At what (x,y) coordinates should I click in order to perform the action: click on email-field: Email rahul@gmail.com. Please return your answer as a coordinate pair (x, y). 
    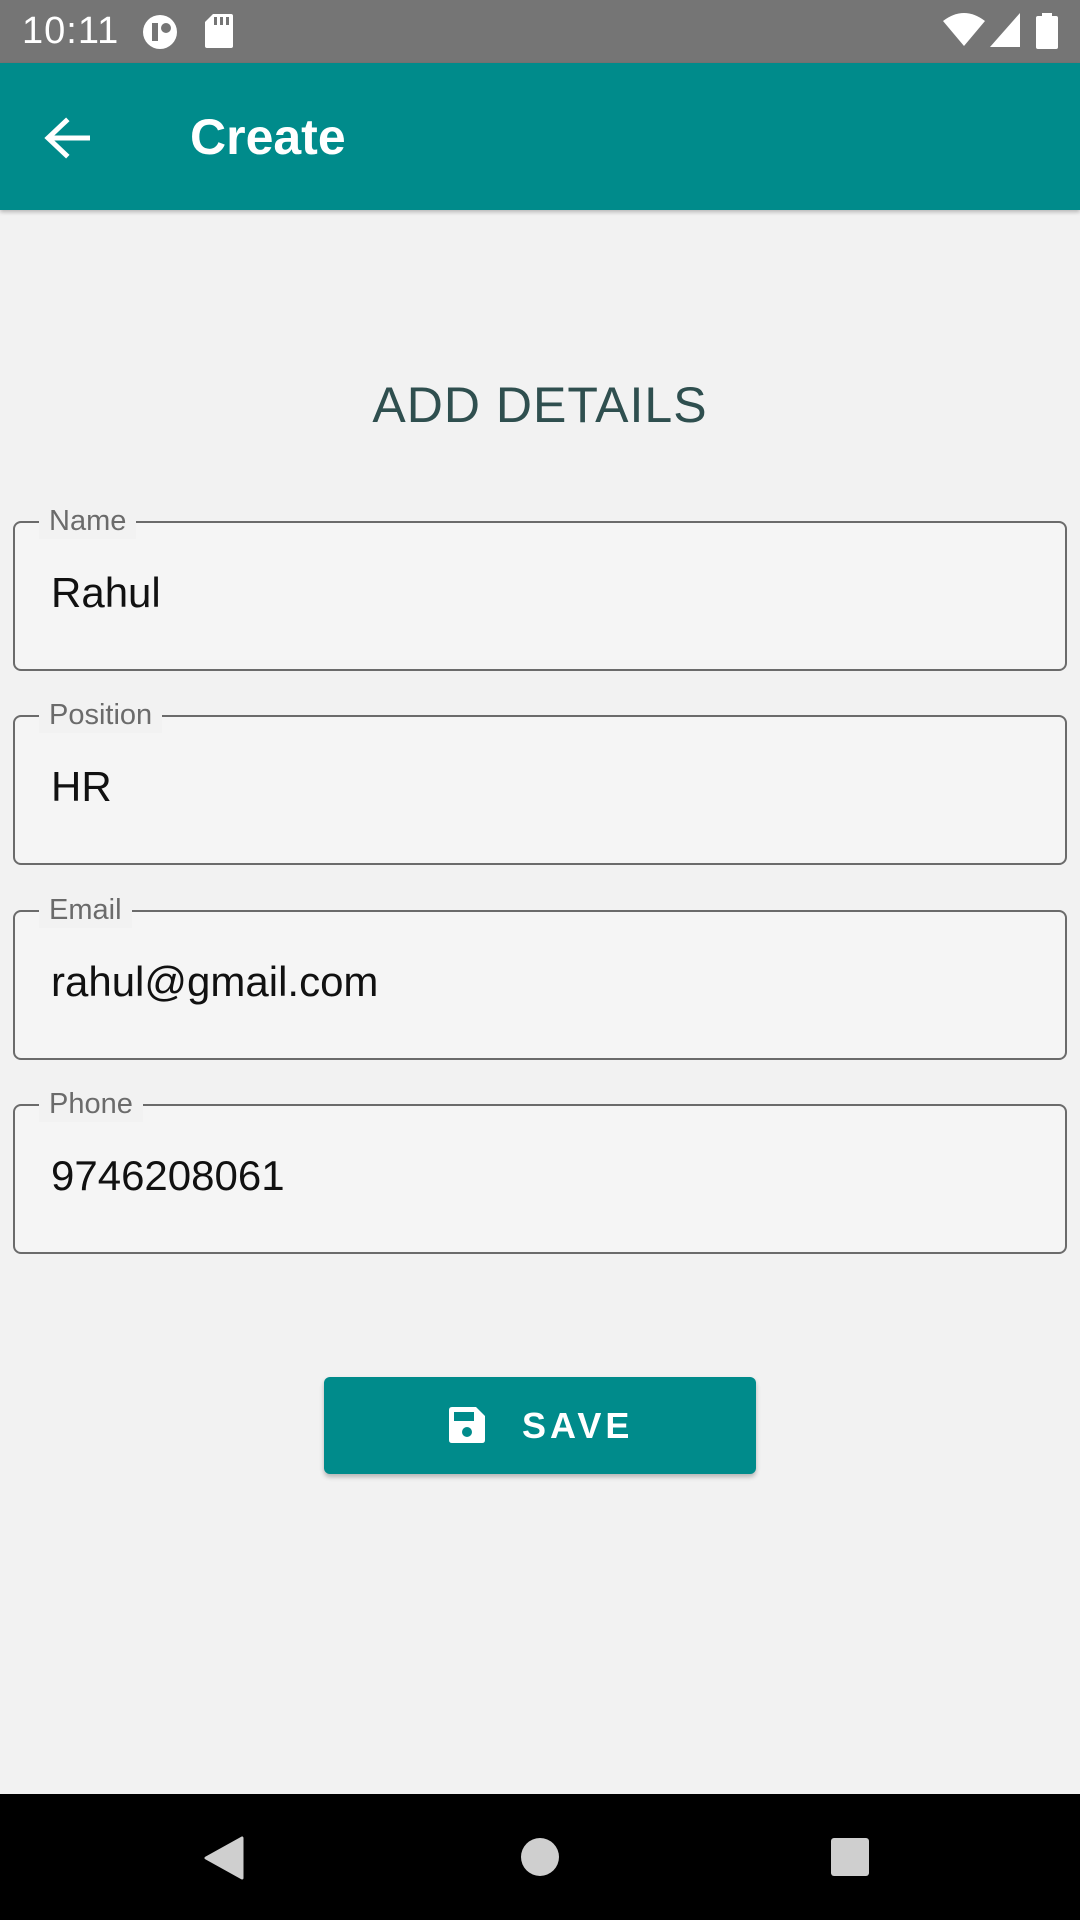
    Looking at the image, I should click on (540, 976).